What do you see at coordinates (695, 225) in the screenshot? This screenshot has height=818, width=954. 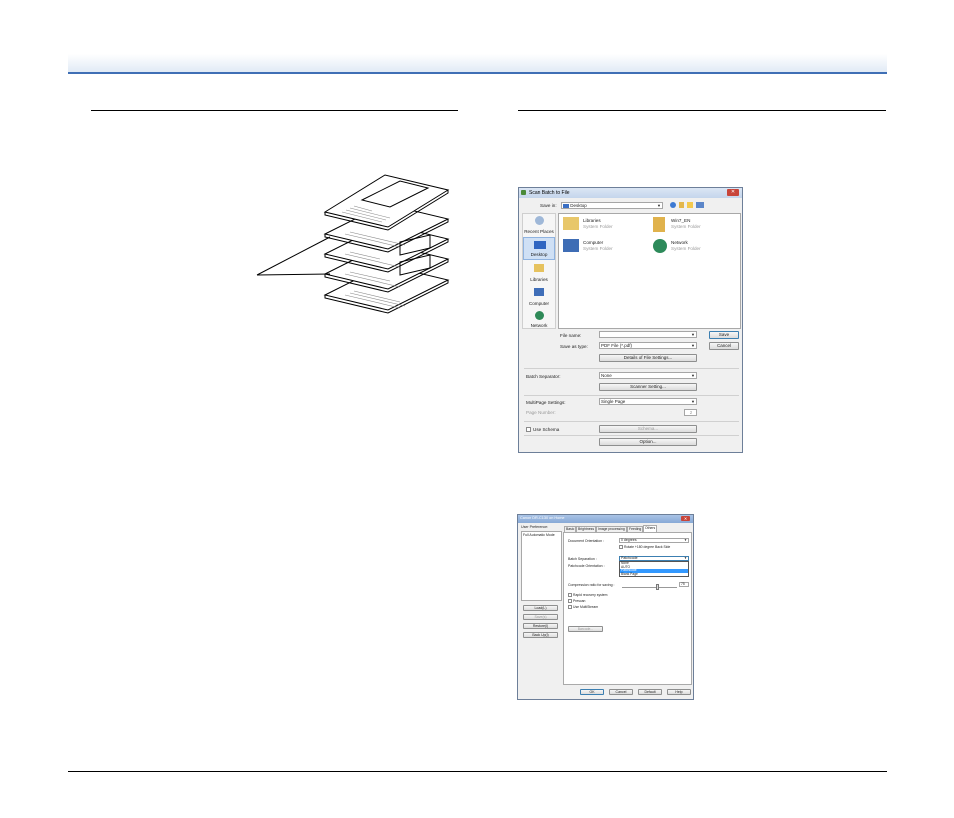 I see `list-item: Win7_EN System Folder` at bounding box center [695, 225].